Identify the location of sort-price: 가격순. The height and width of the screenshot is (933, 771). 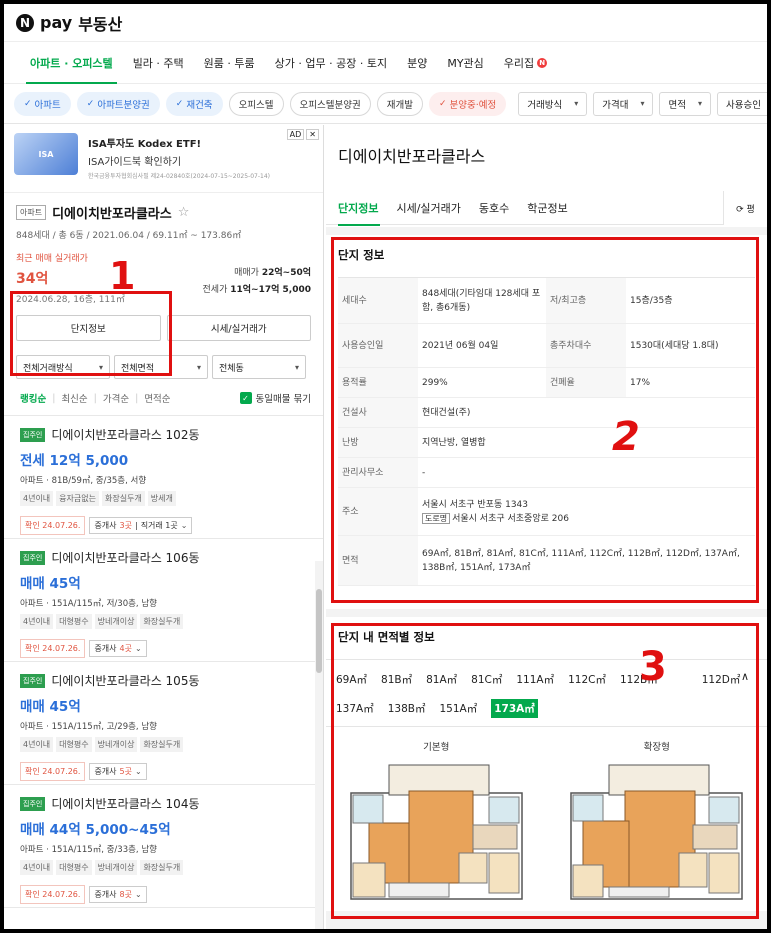
(116, 398).